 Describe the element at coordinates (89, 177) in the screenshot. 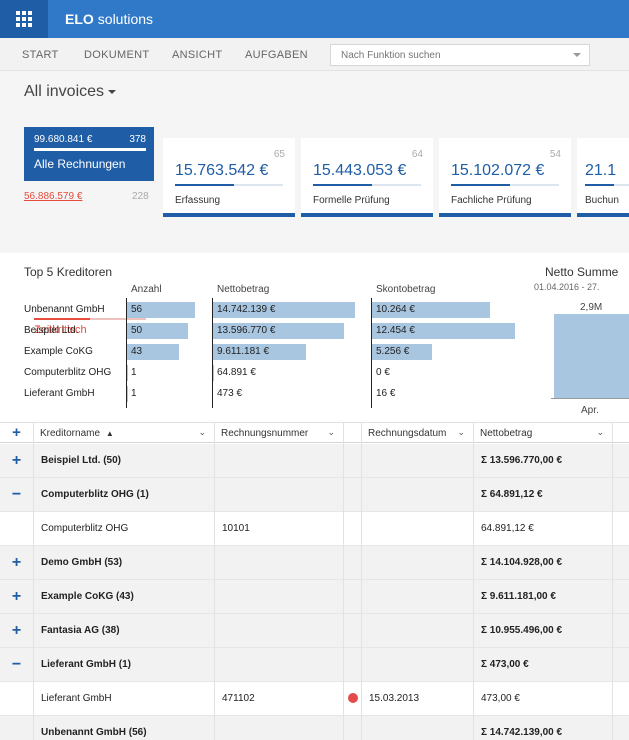

I see `card-all-invoices: 99.680.841 € 378 Alle Rechnungen` at that location.